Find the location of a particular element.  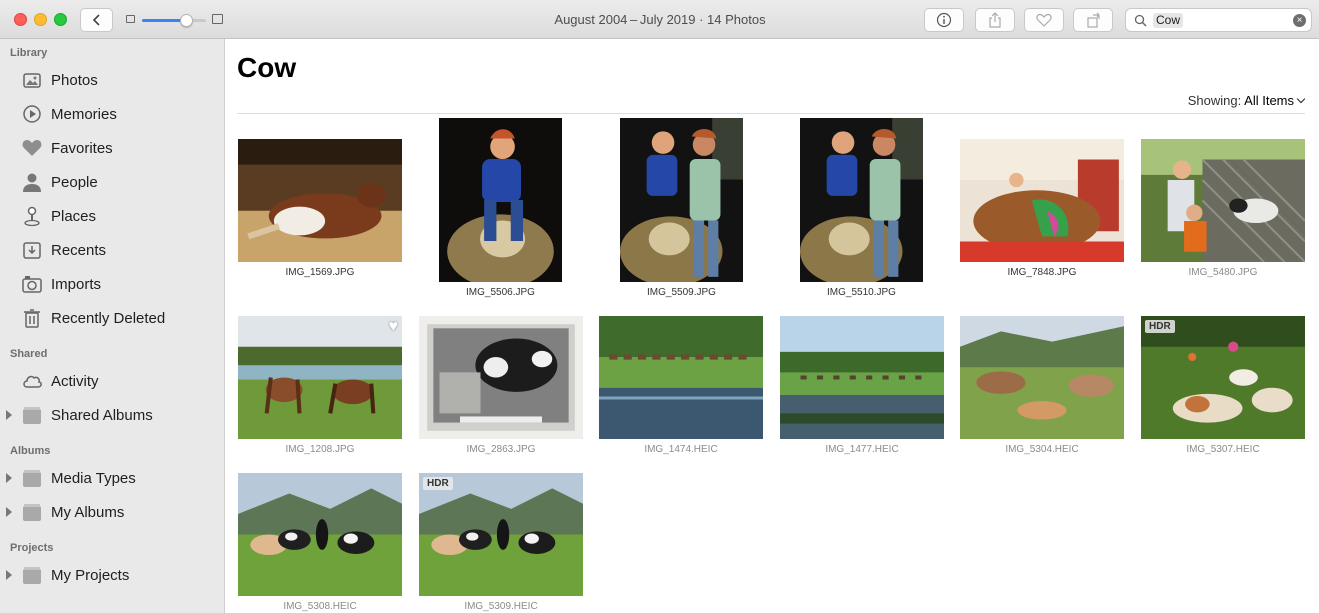

sidebar-item-label: People is located at coordinates (74, 182).